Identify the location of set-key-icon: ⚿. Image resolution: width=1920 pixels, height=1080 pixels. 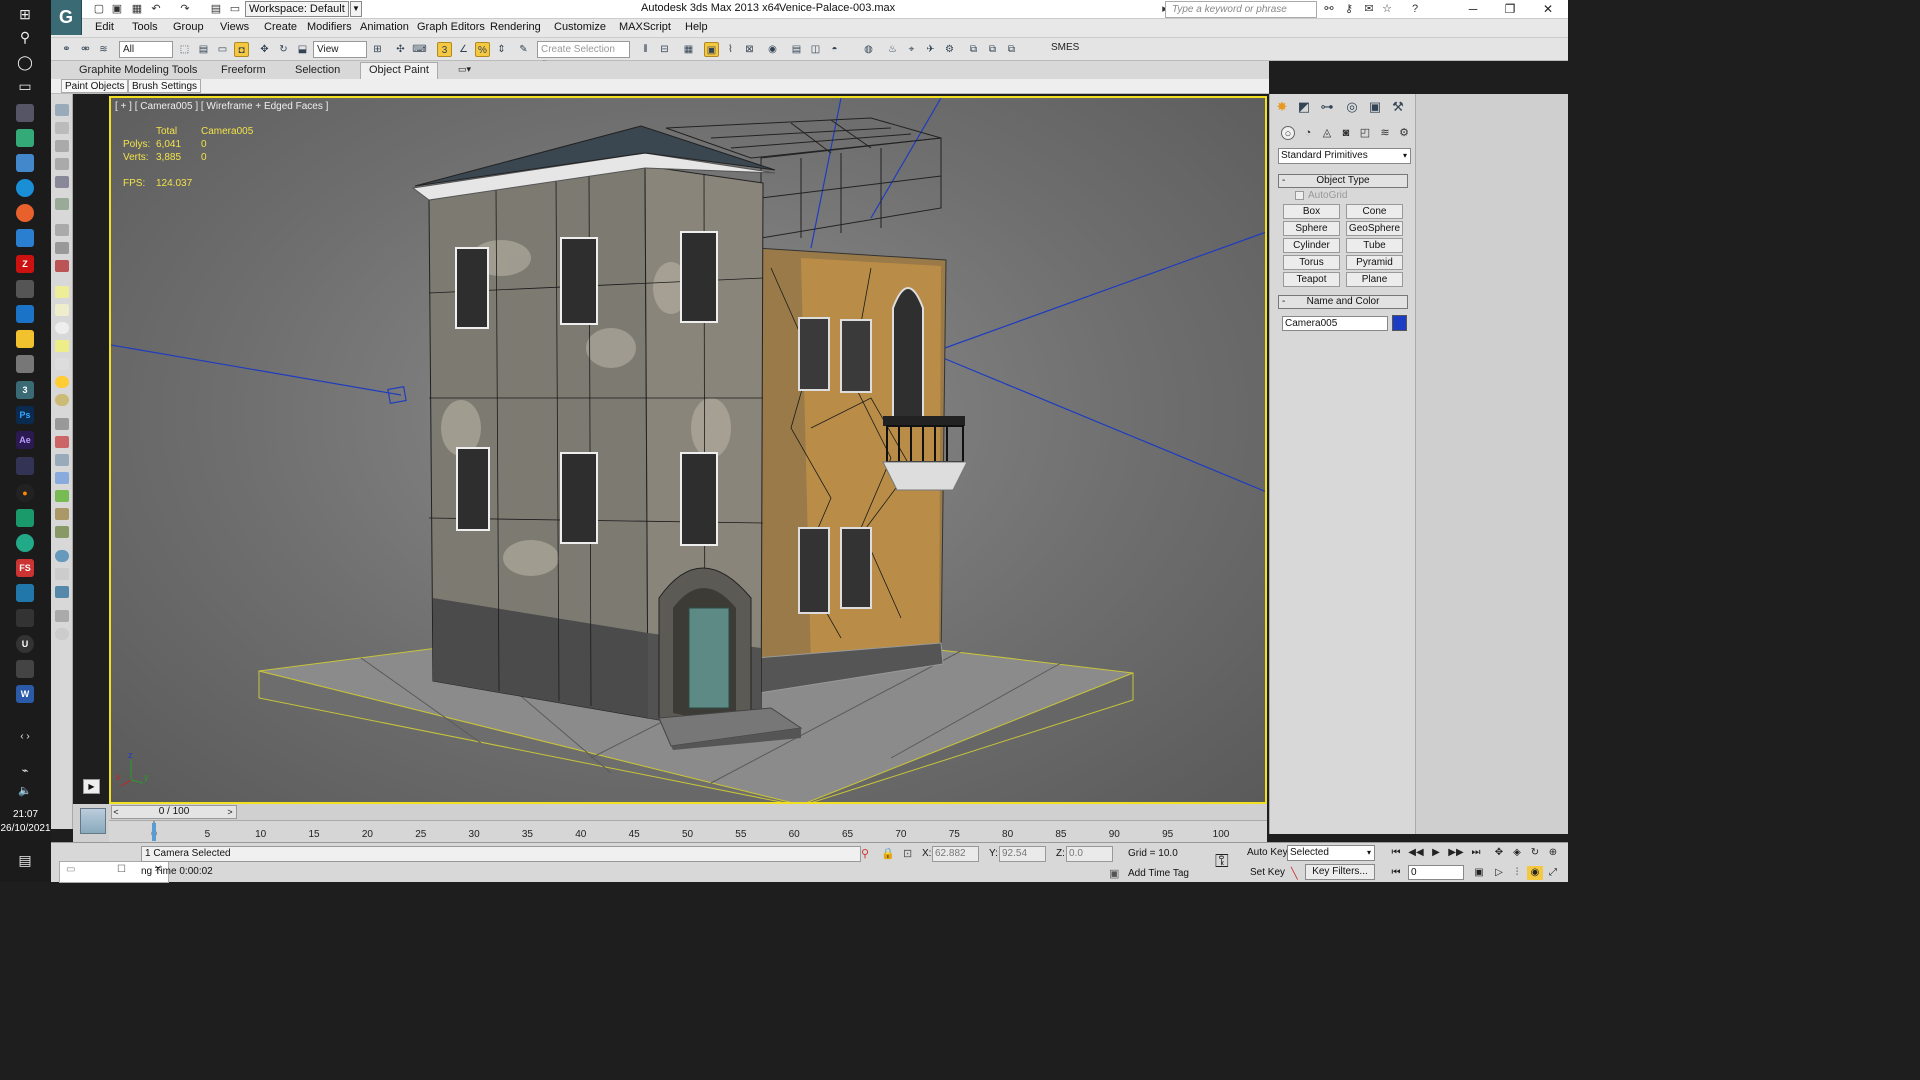
(1222, 861).